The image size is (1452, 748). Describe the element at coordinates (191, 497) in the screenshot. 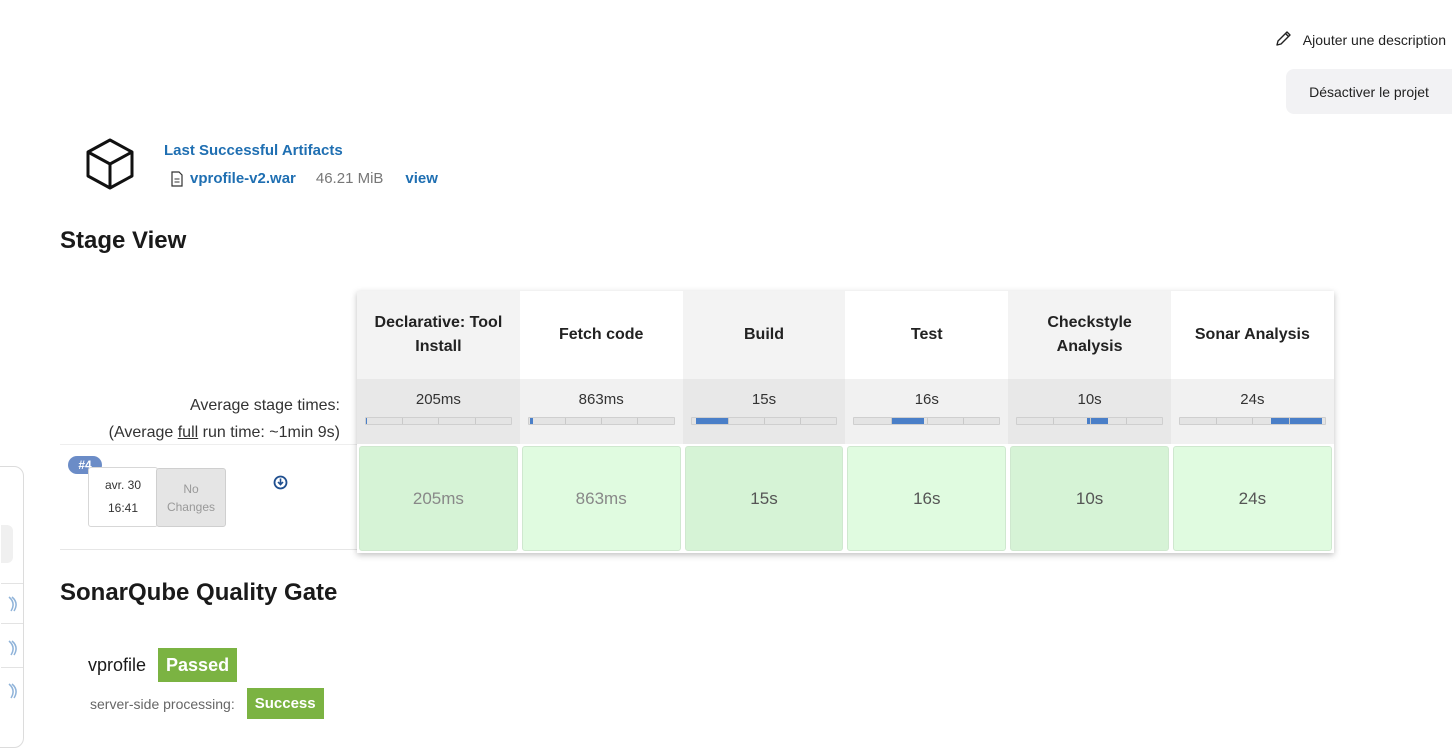

I see `no-changes-box: No Changes` at that location.